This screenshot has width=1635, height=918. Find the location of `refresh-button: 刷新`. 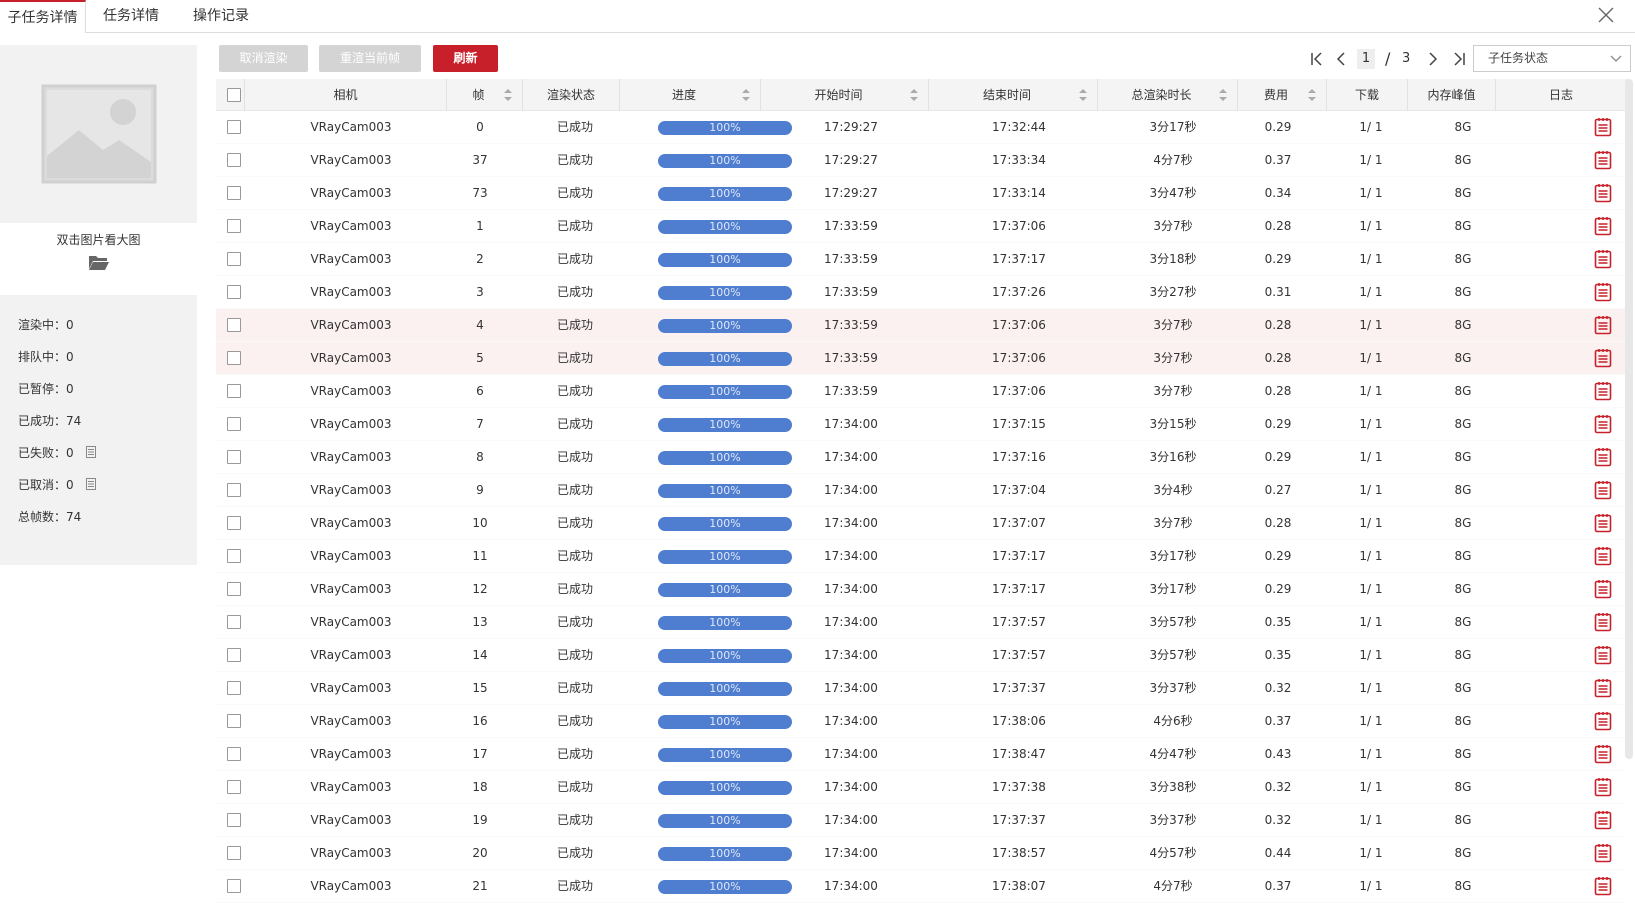

refresh-button: 刷新 is located at coordinates (465, 58).